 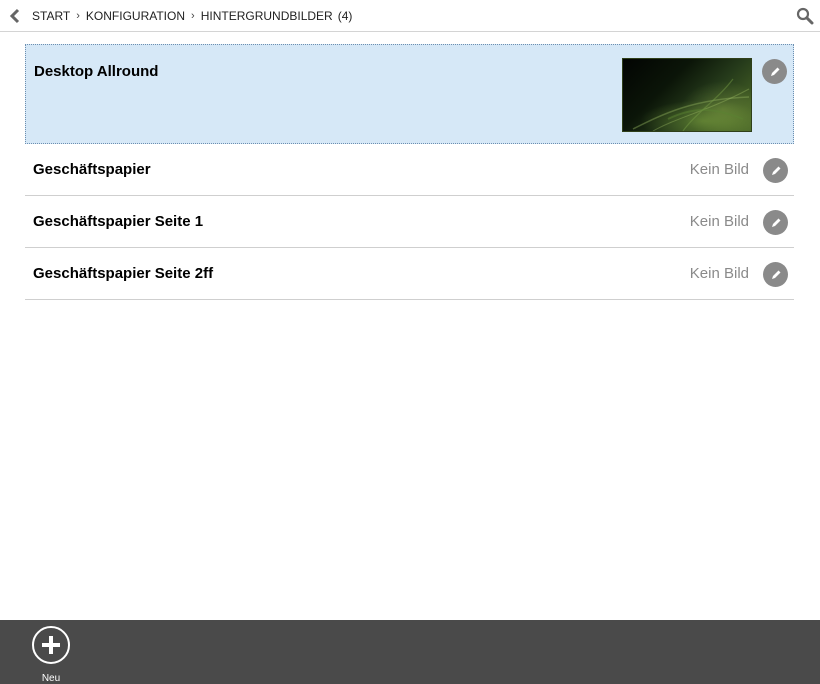 What do you see at coordinates (96, 71) in the screenshot?
I see `item-title: Desktop Allround` at bounding box center [96, 71].